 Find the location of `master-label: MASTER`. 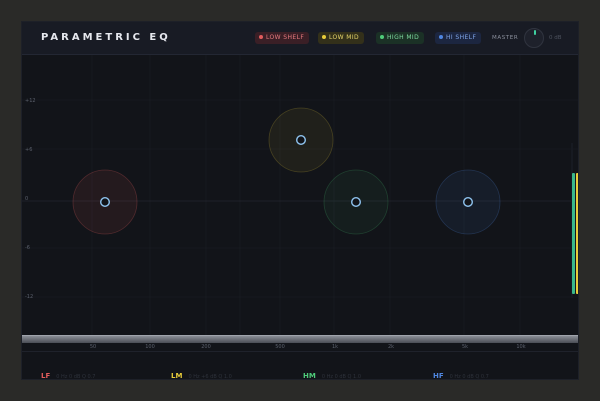

master-label: MASTER is located at coordinates (505, 38).